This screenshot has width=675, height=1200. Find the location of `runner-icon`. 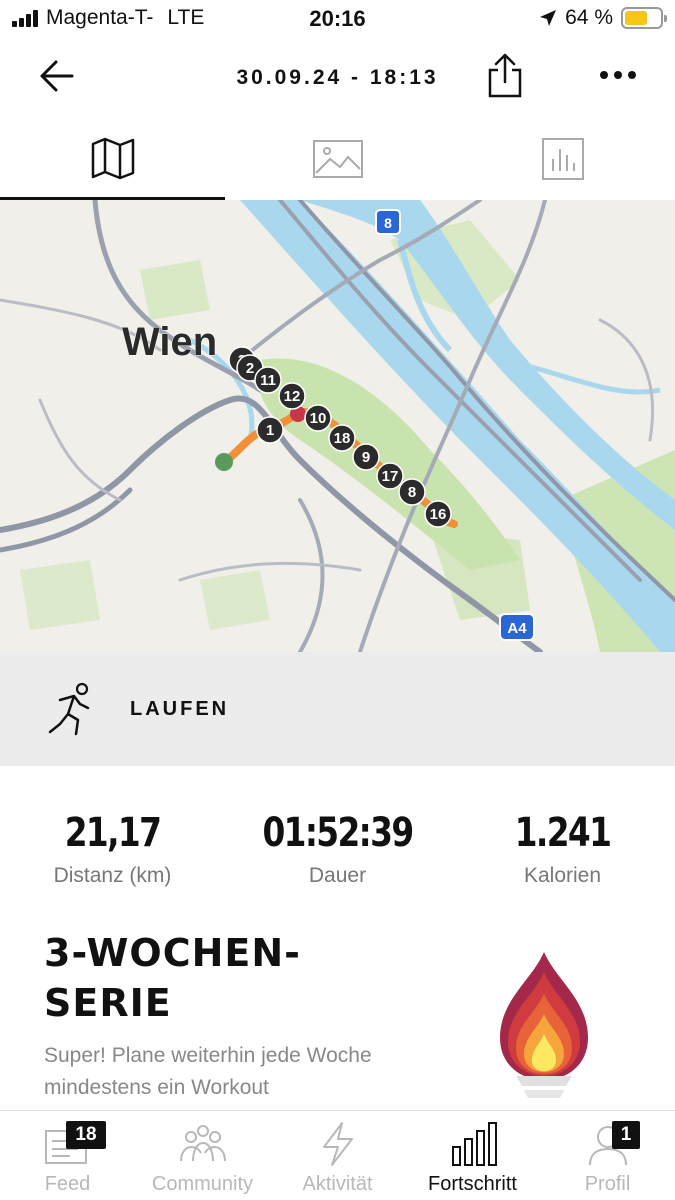

runner-icon is located at coordinates (71, 709).